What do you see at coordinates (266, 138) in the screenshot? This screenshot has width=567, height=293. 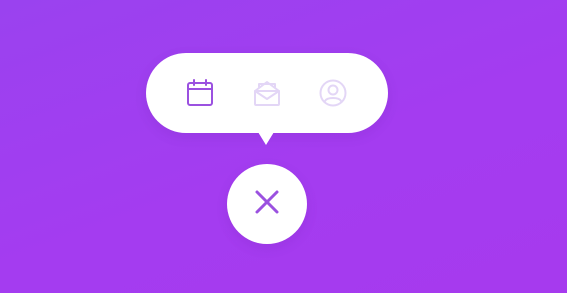 I see `menu-pointer` at bounding box center [266, 138].